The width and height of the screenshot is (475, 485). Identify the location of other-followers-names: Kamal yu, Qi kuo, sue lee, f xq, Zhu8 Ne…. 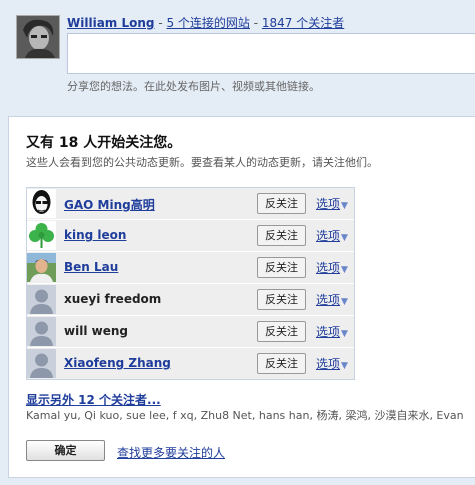
(245, 415).